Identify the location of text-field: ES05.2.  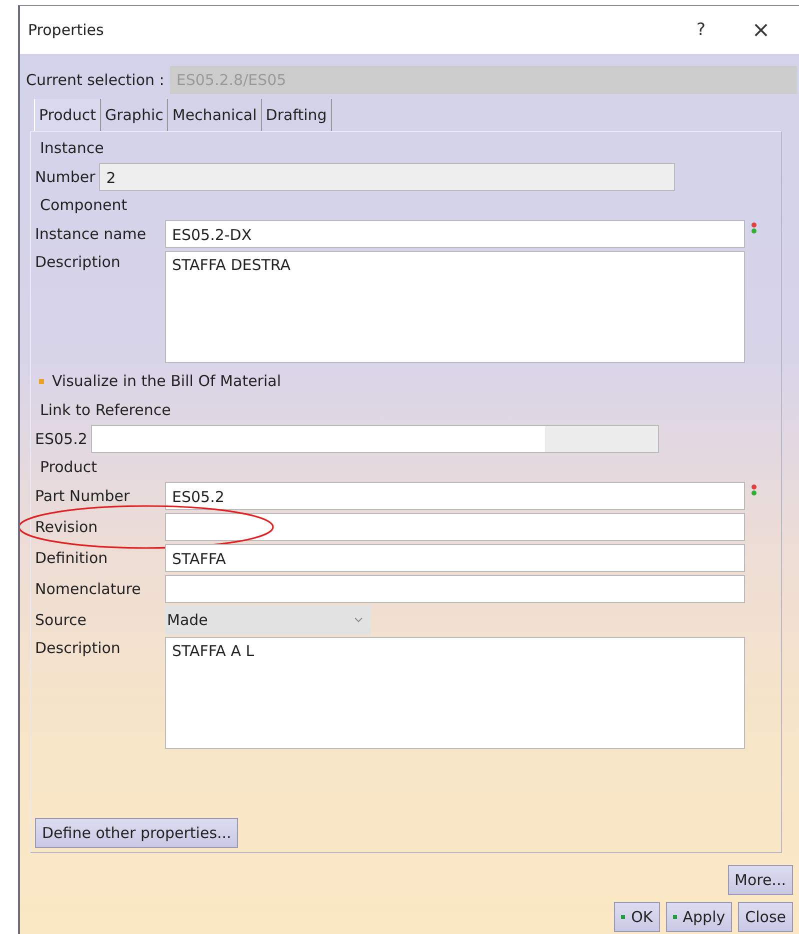
(455, 496).